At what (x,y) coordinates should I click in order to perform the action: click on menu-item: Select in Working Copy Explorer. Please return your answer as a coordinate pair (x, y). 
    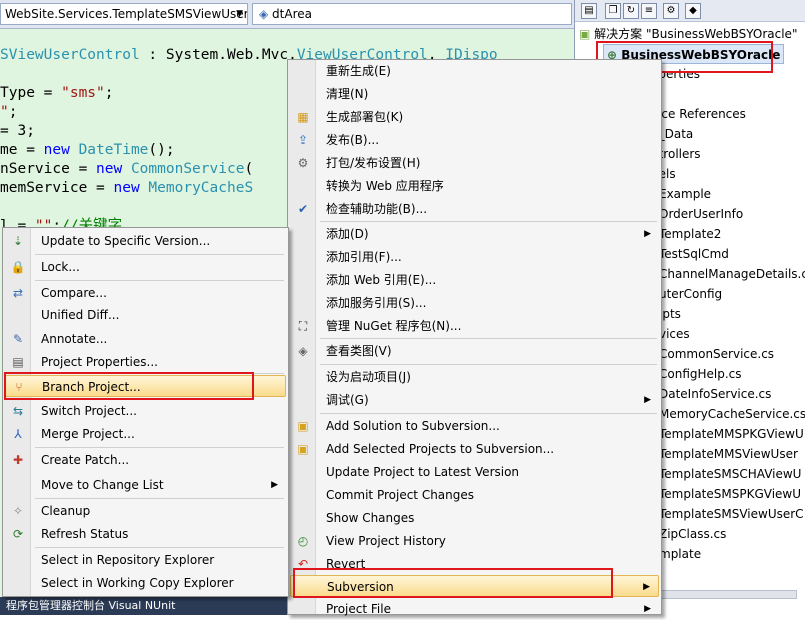
    Looking at the image, I should click on (145, 583).